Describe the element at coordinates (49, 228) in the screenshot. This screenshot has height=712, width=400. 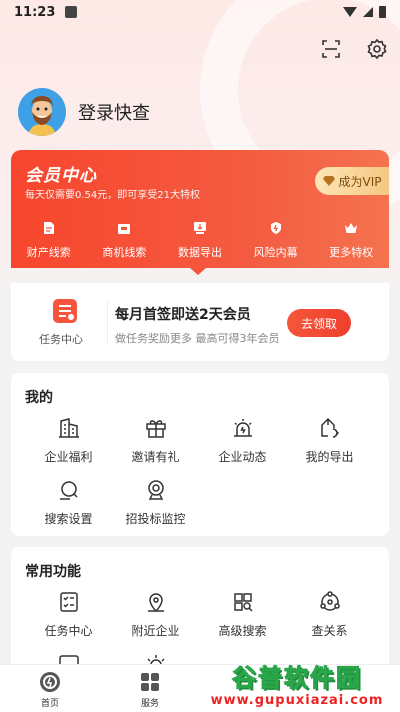
I see `document-icon` at that location.